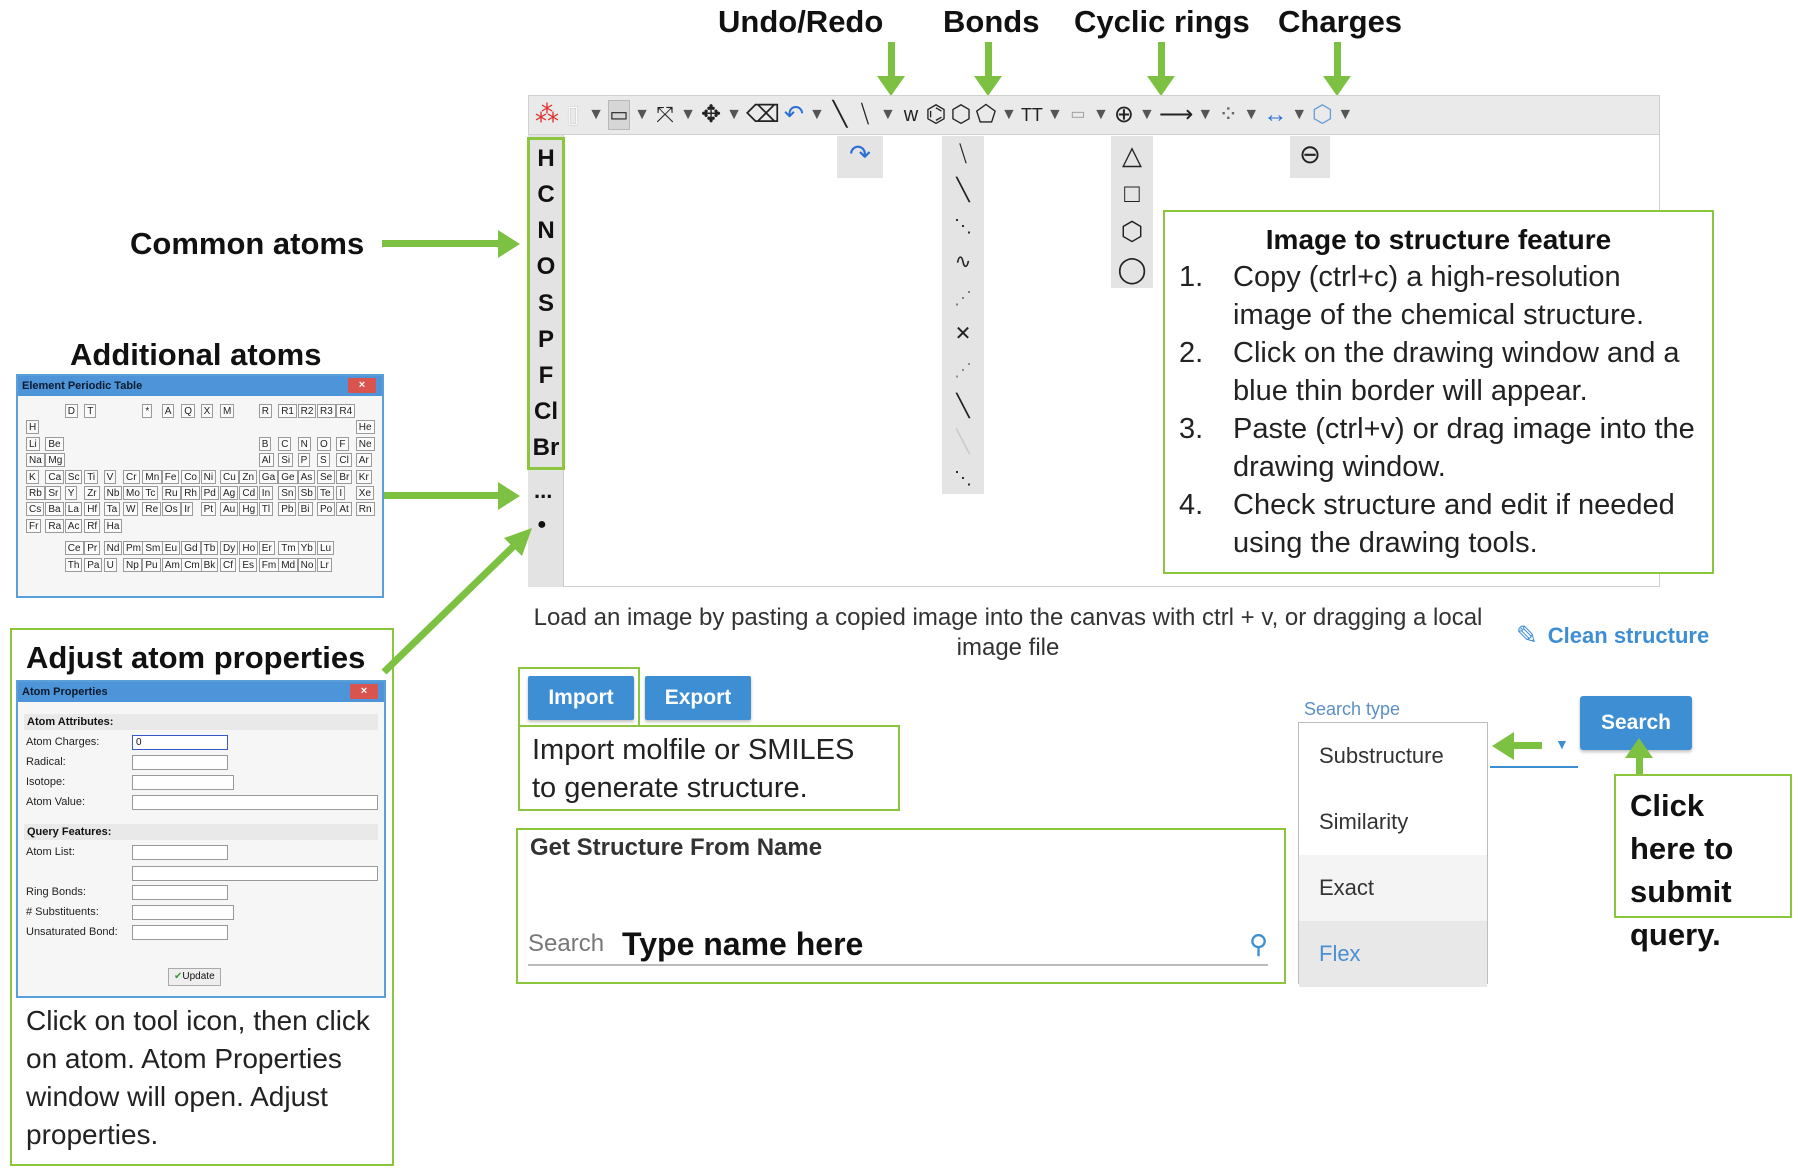 This screenshot has width=1804, height=1175. What do you see at coordinates (342, 443) in the screenshot?
I see `element-f: F` at bounding box center [342, 443].